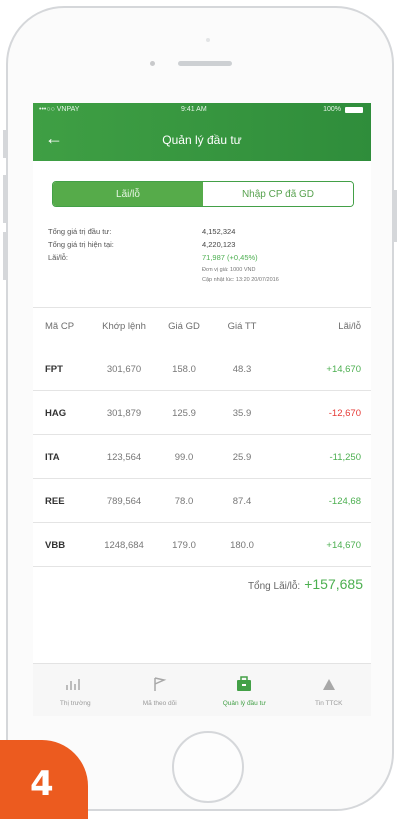 The image size is (400, 819). What do you see at coordinates (184, 413) in the screenshot?
I see `cell-trade-price: 125.9` at bounding box center [184, 413].